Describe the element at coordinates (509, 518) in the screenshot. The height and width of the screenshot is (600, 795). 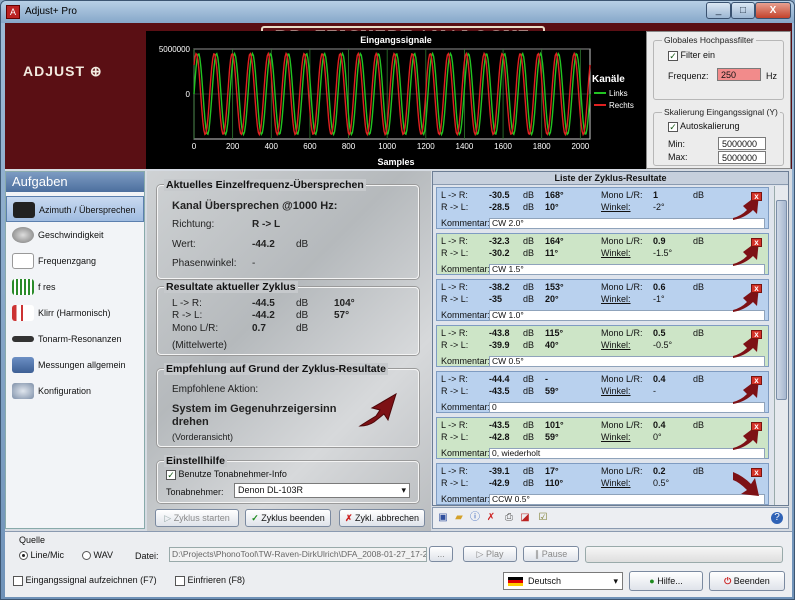
I see `print-icon: ⎙` at that location.